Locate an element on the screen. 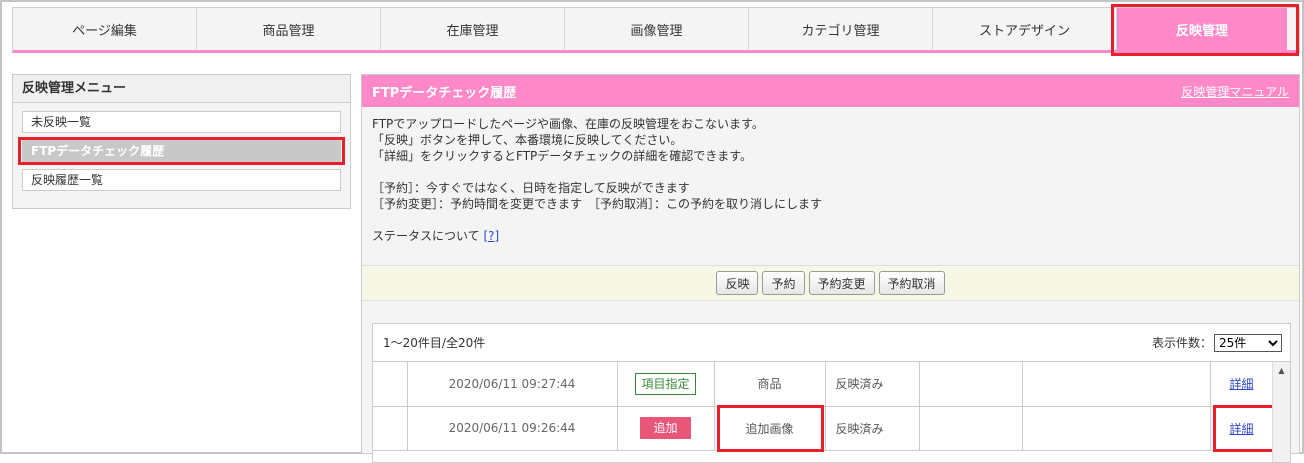  sidebar-item-reflection-history: 反映履歴一覧 is located at coordinates (181, 180).